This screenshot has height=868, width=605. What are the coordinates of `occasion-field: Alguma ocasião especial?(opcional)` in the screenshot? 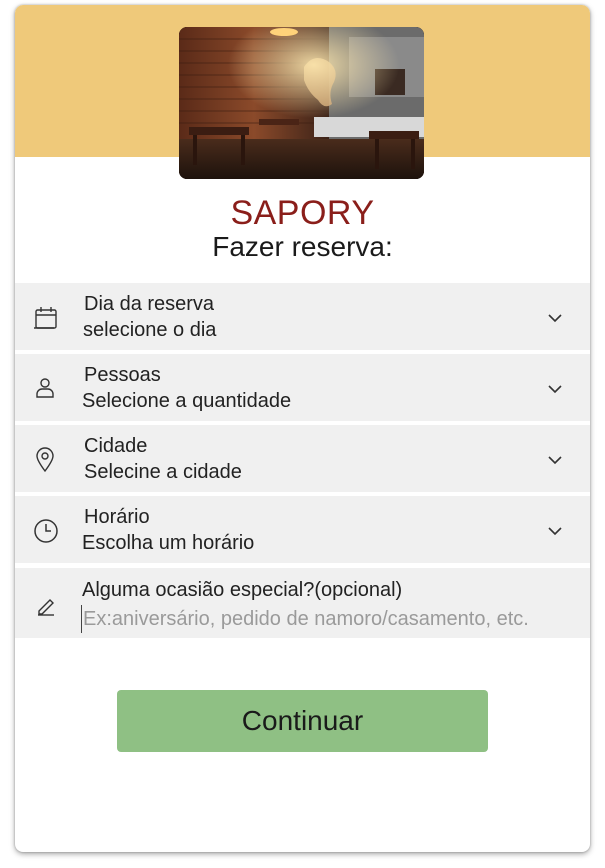 It's located at (302, 603).